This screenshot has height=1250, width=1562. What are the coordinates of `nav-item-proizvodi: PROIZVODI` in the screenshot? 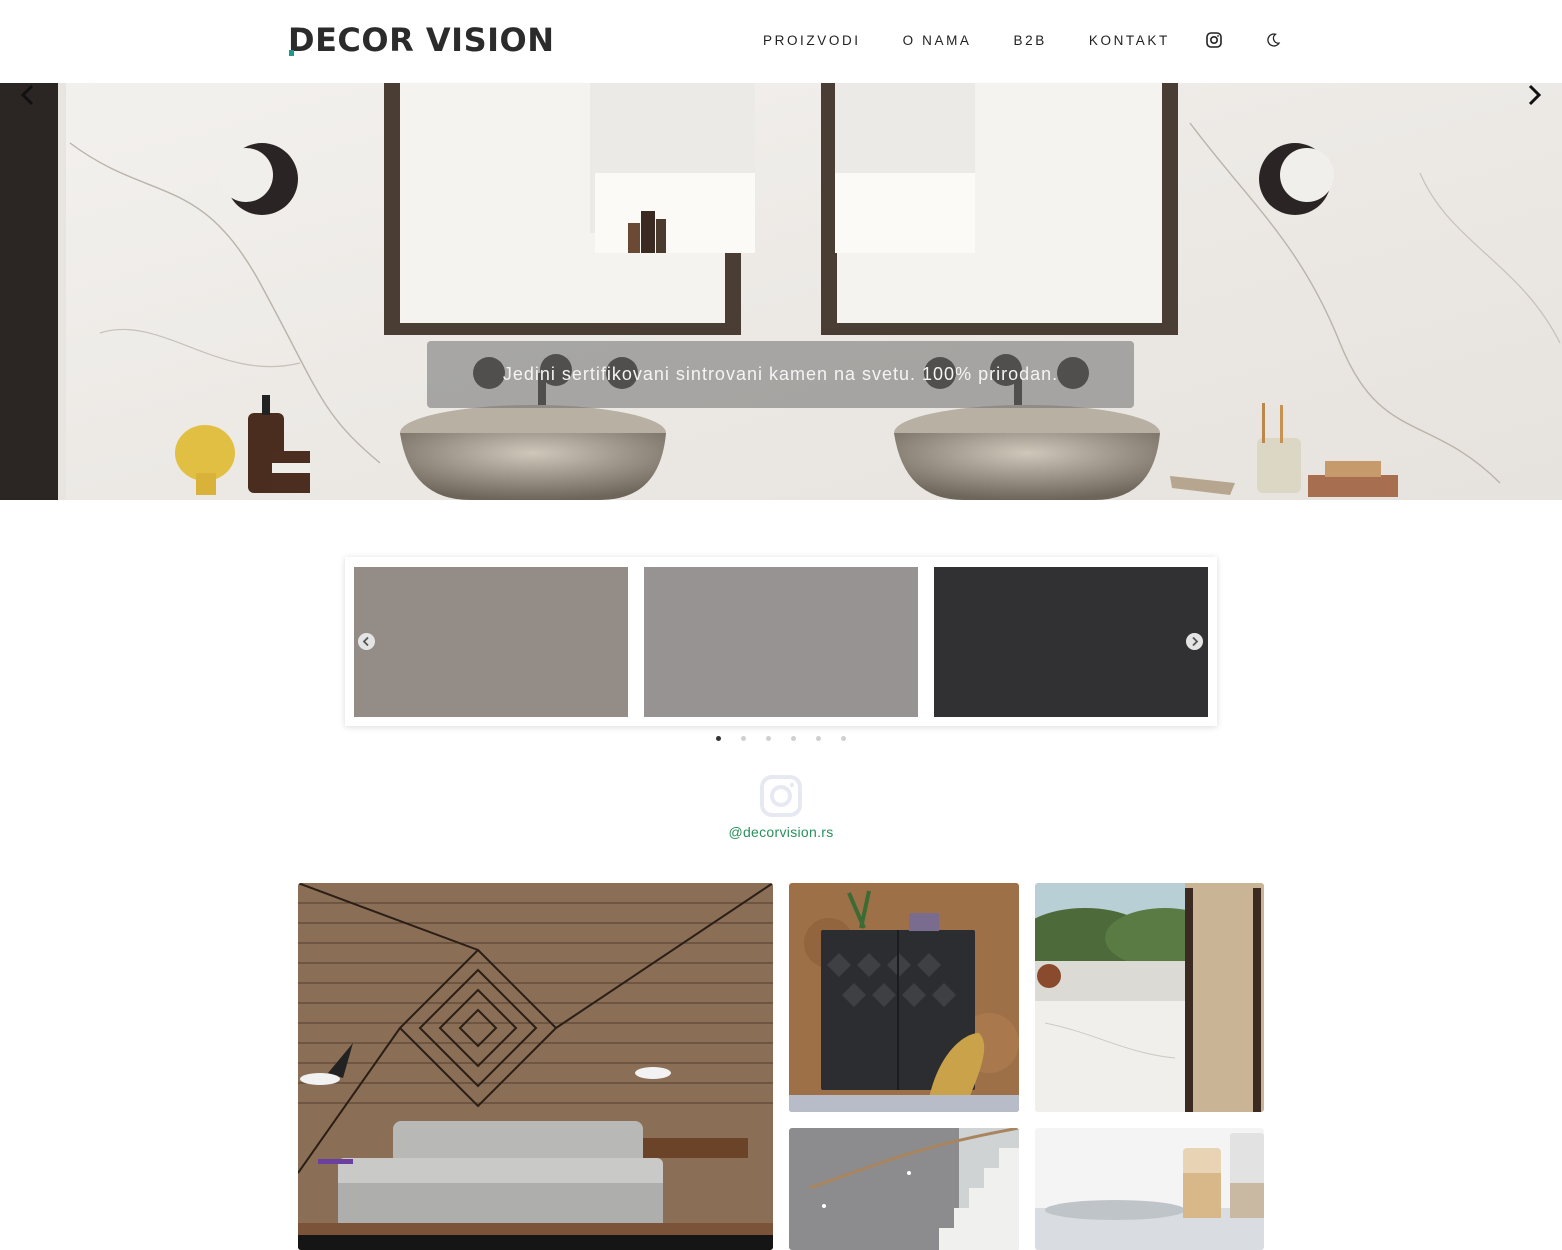 It's located at (812, 40).